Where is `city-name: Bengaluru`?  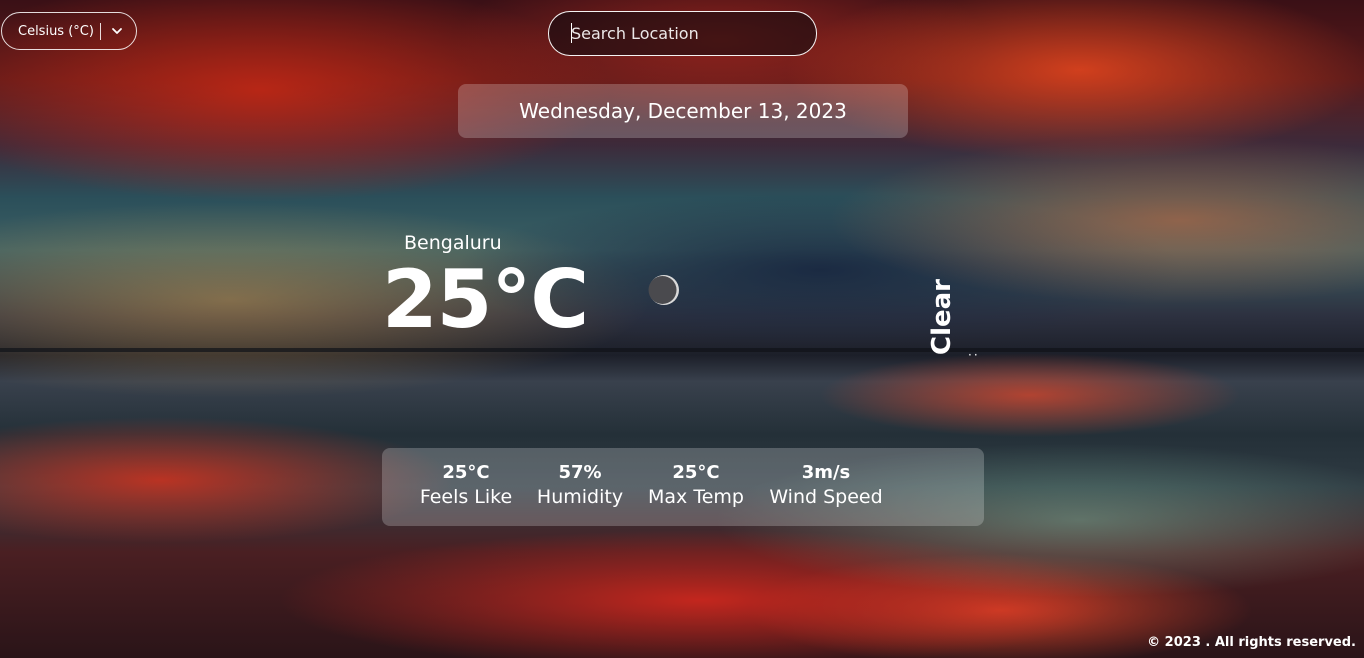
city-name: Bengaluru is located at coordinates (453, 243).